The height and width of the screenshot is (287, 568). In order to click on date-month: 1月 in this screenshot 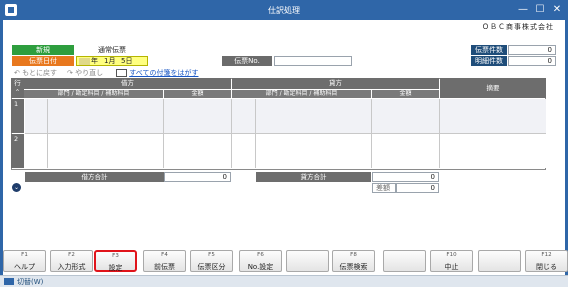, I will do `click(109, 61)`.